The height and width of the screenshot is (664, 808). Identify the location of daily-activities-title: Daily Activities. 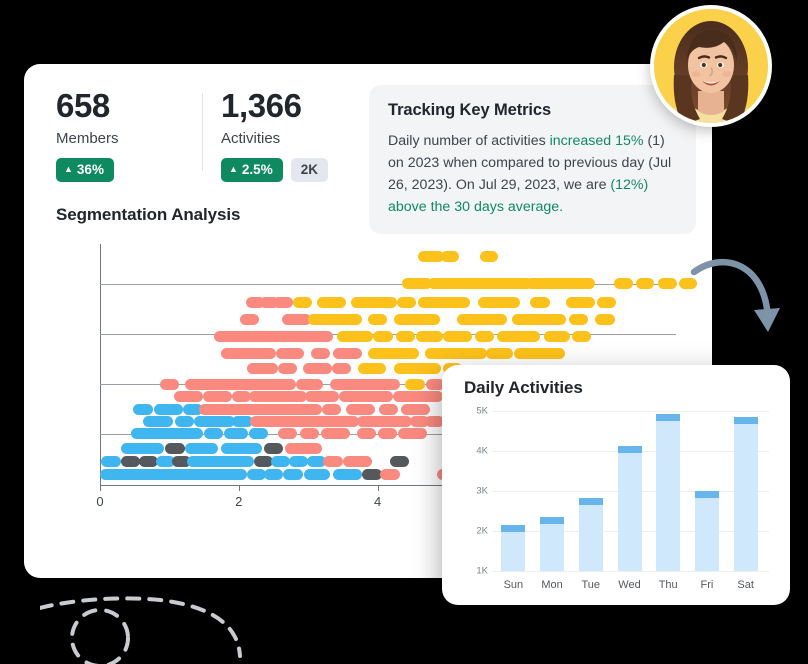
(523, 387).